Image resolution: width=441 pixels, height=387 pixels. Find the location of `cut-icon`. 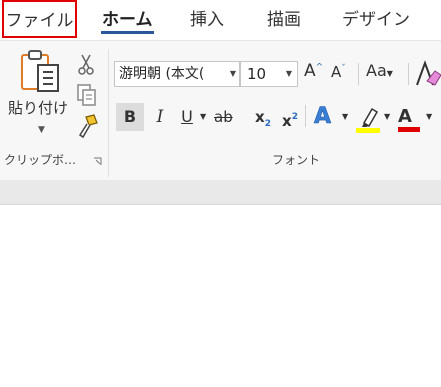

cut-icon is located at coordinates (86, 64).